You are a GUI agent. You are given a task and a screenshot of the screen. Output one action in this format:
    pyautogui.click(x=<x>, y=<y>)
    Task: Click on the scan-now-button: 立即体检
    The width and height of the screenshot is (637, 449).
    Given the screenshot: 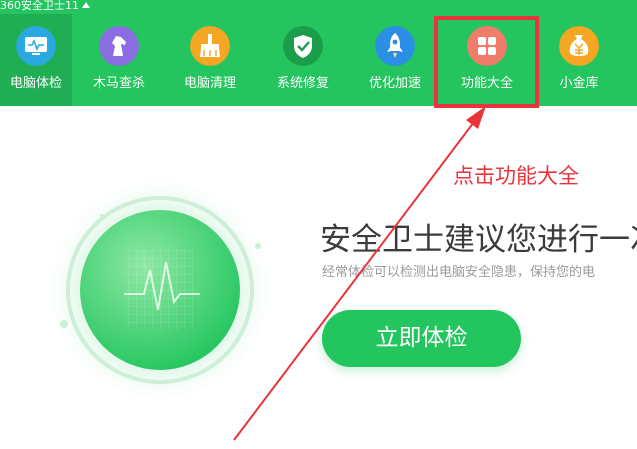 What is the action you would take?
    pyautogui.click(x=421, y=338)
    